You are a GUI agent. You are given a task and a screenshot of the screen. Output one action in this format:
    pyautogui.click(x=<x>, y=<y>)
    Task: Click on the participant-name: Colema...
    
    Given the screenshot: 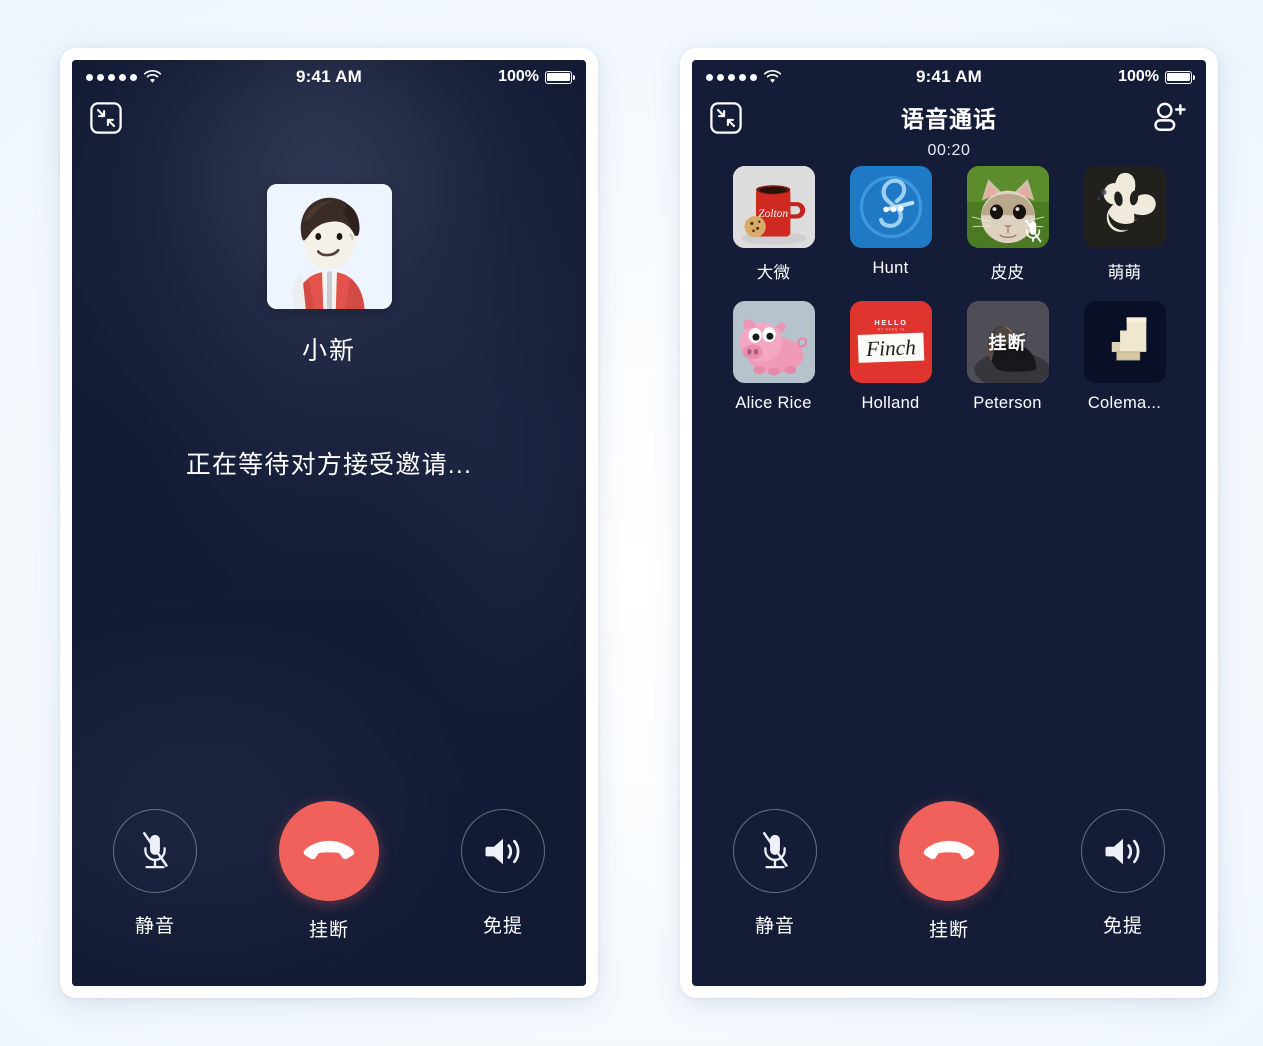 What is the action you would take?
    pyautogui.click(x=1124, y=403)
    